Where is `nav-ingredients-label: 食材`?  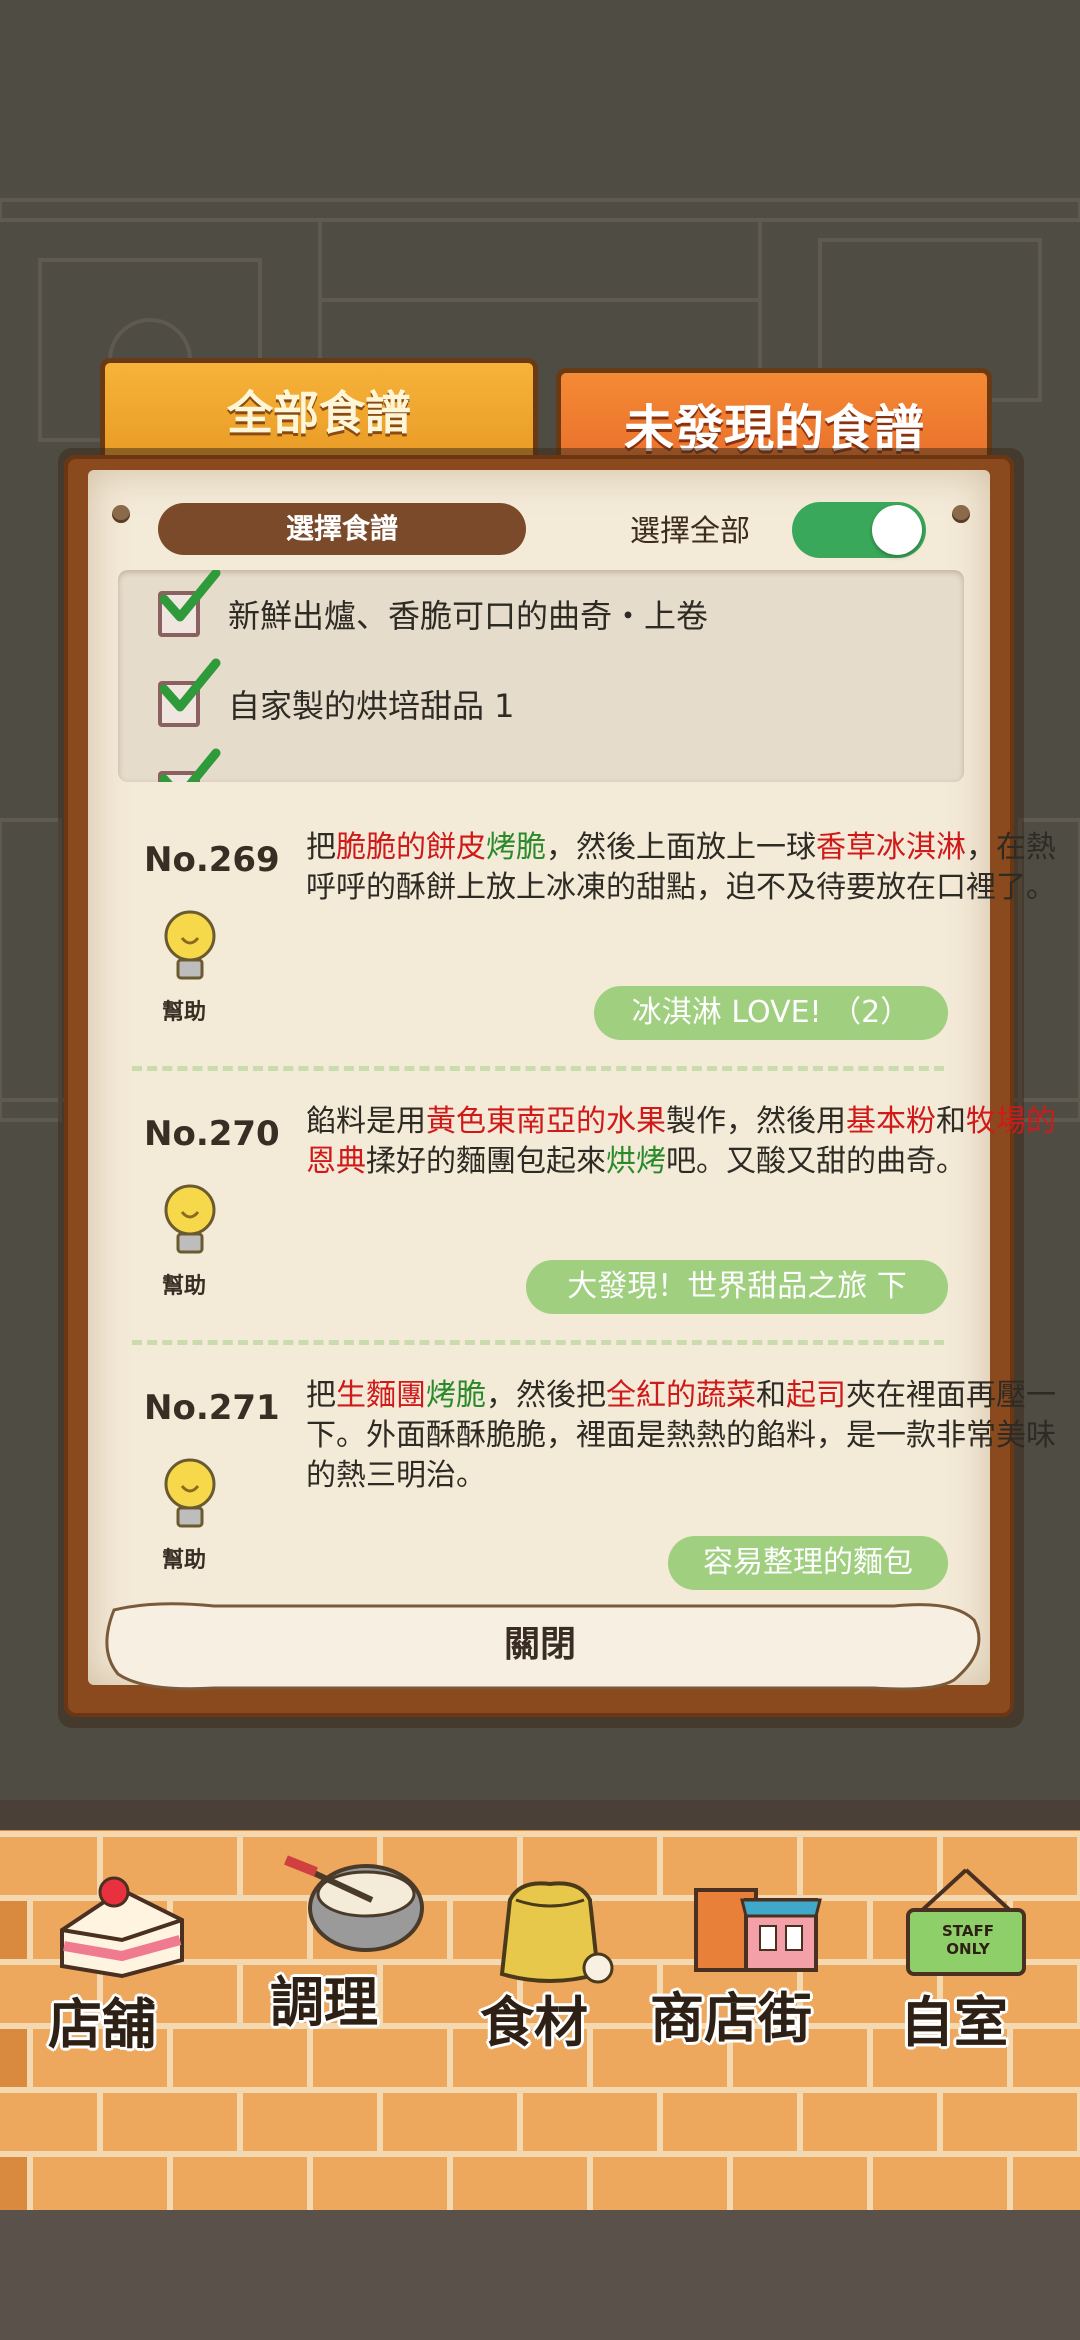 nav-ingredients-label: 食材 is located at coordinates (534, 2022).